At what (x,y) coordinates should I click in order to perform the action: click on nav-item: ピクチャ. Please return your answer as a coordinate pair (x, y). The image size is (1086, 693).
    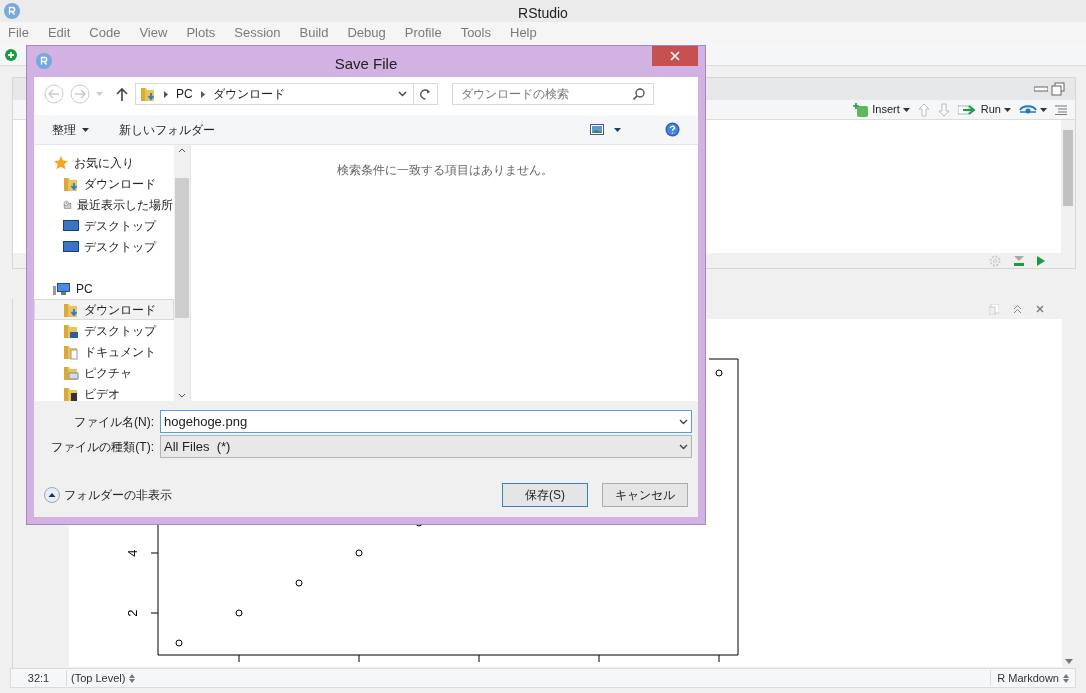
    Looking at the image, I should click on (104, 372).